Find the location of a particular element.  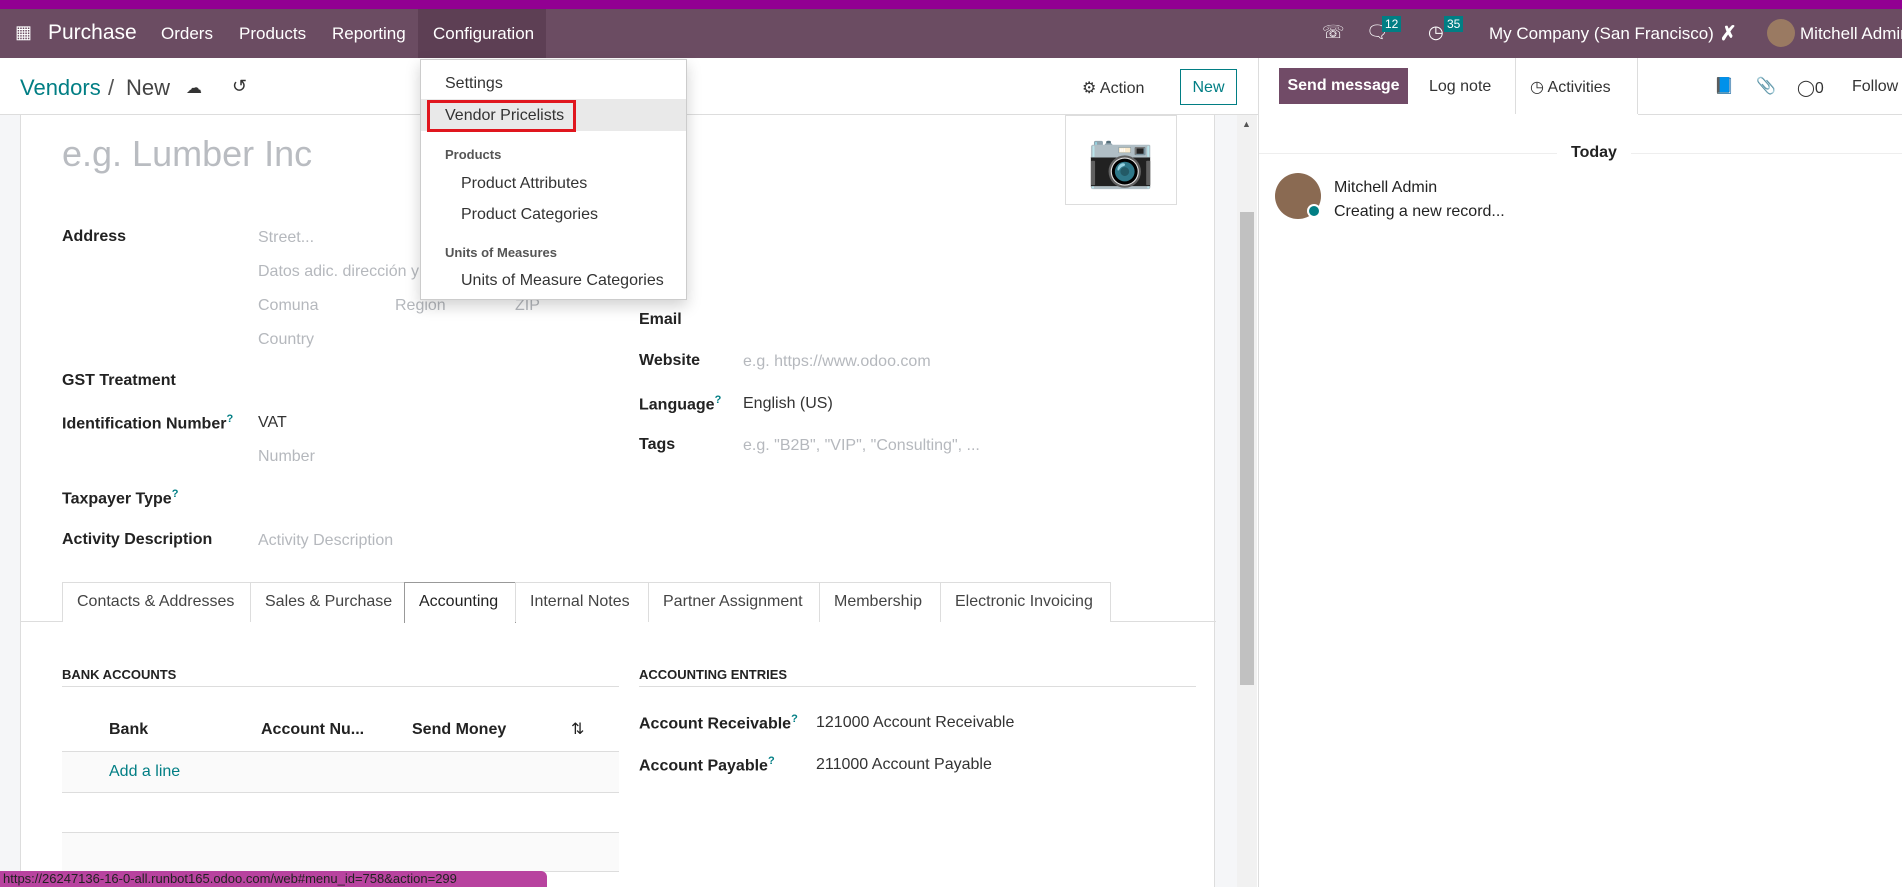

accounting-entries-title: ACCOUNTING ENTRIES is located at coordinates (713, 674).